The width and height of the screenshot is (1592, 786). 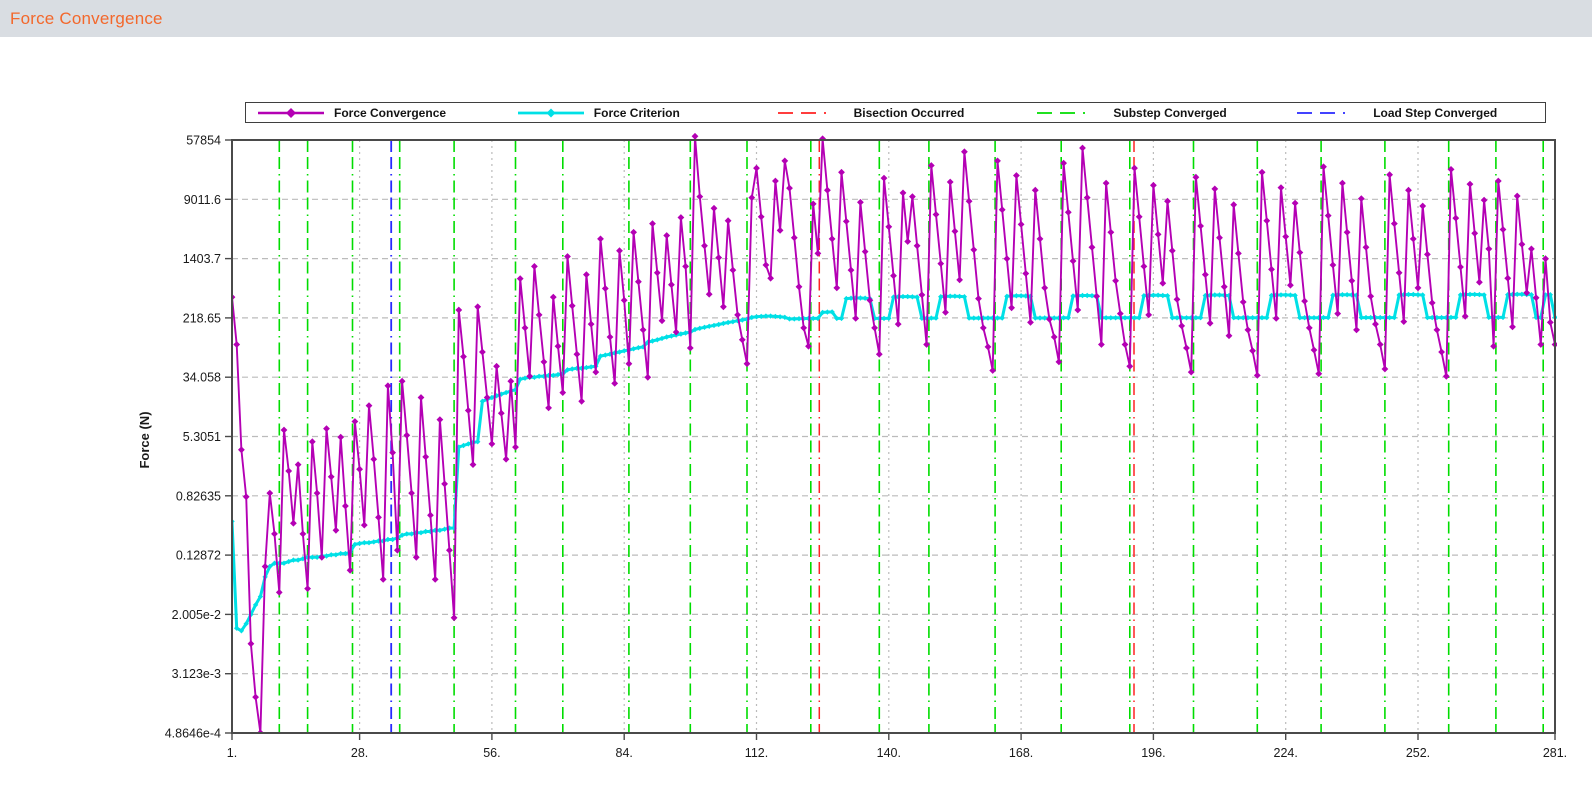 What do you see at coordinates (909, 112) in the screenshot?
I see `legend-label: Bisection Occurred` at bounding box center [909, 112].